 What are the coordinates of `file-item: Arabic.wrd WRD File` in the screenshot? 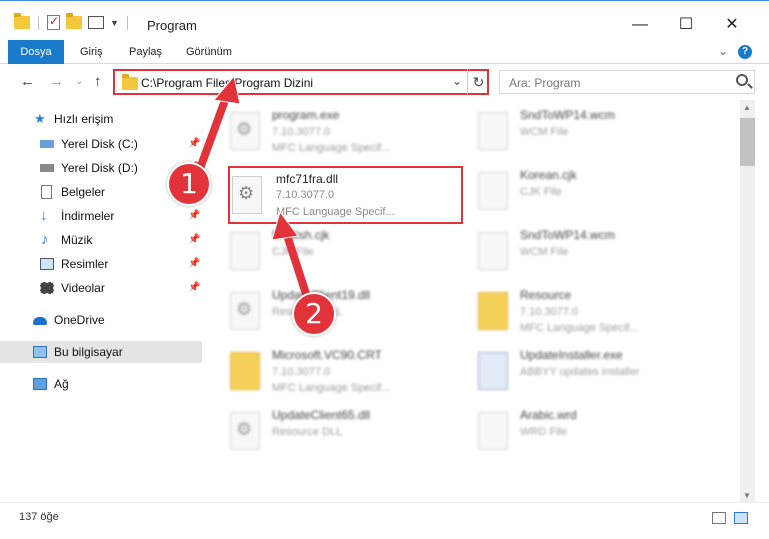 It's located at (596, 434).